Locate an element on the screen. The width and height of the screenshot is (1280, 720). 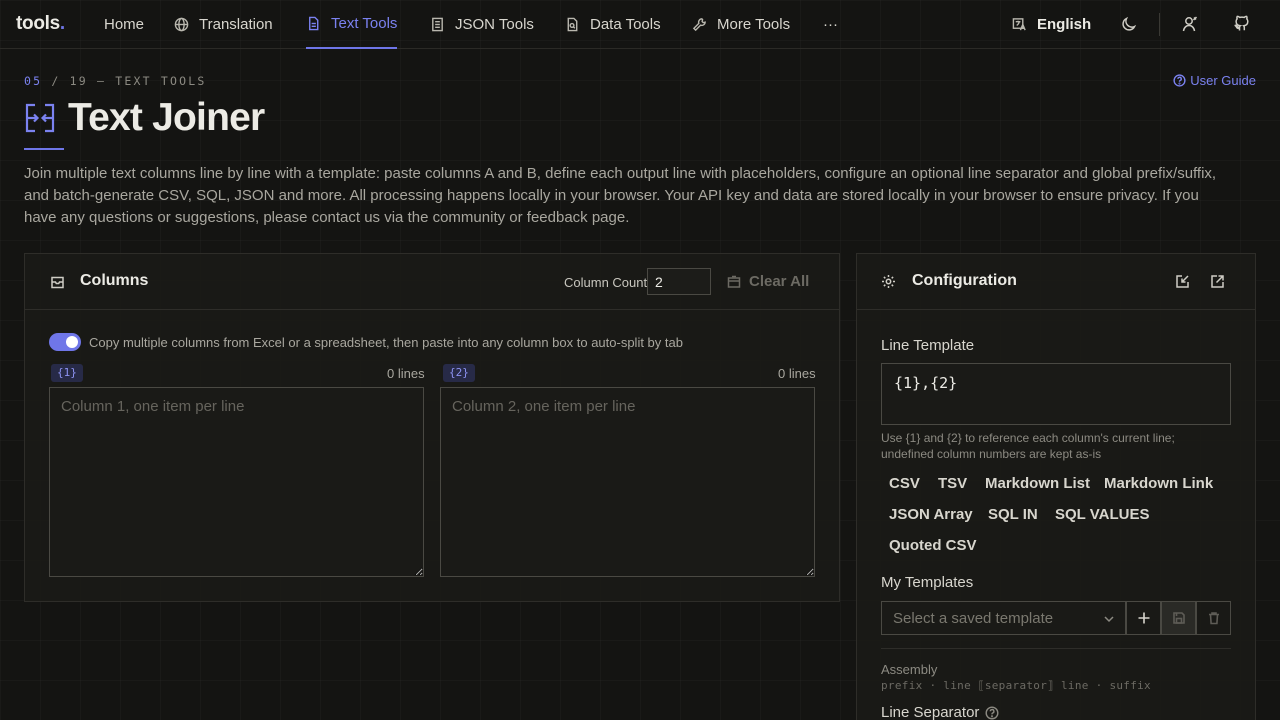
configuration-title: Configuration is located at coordinates (964, 280).